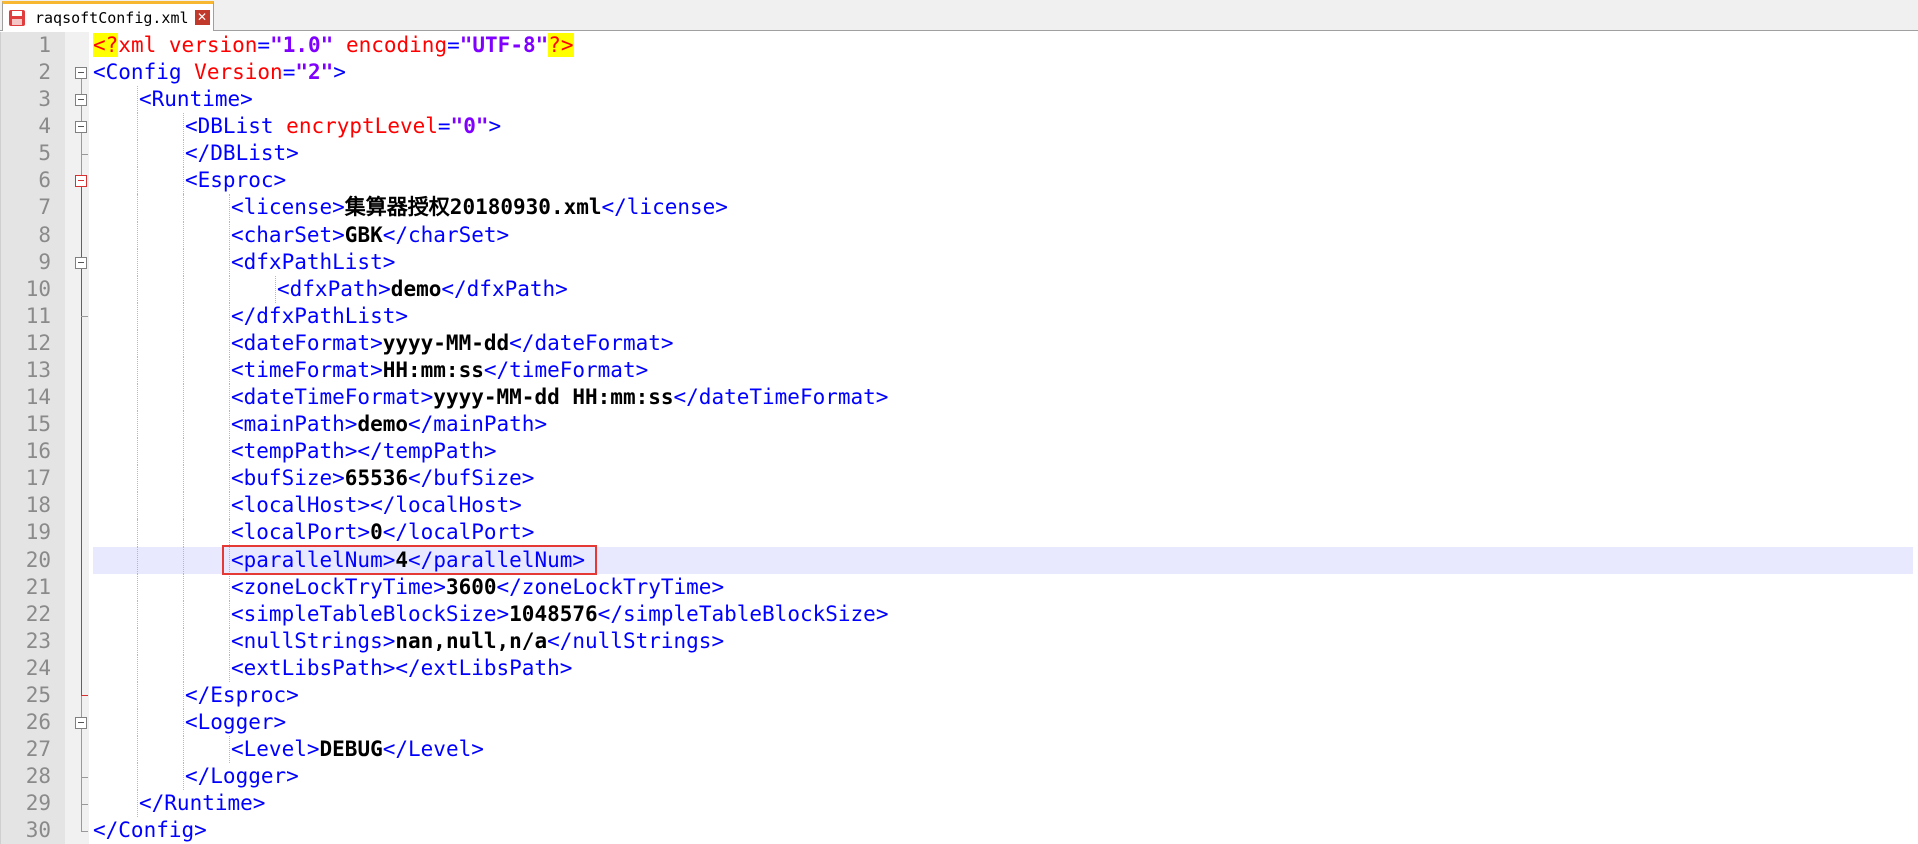  Describe the element at coordinates (38, 424) in the screenshot. I see `line-number: 15` at that location.